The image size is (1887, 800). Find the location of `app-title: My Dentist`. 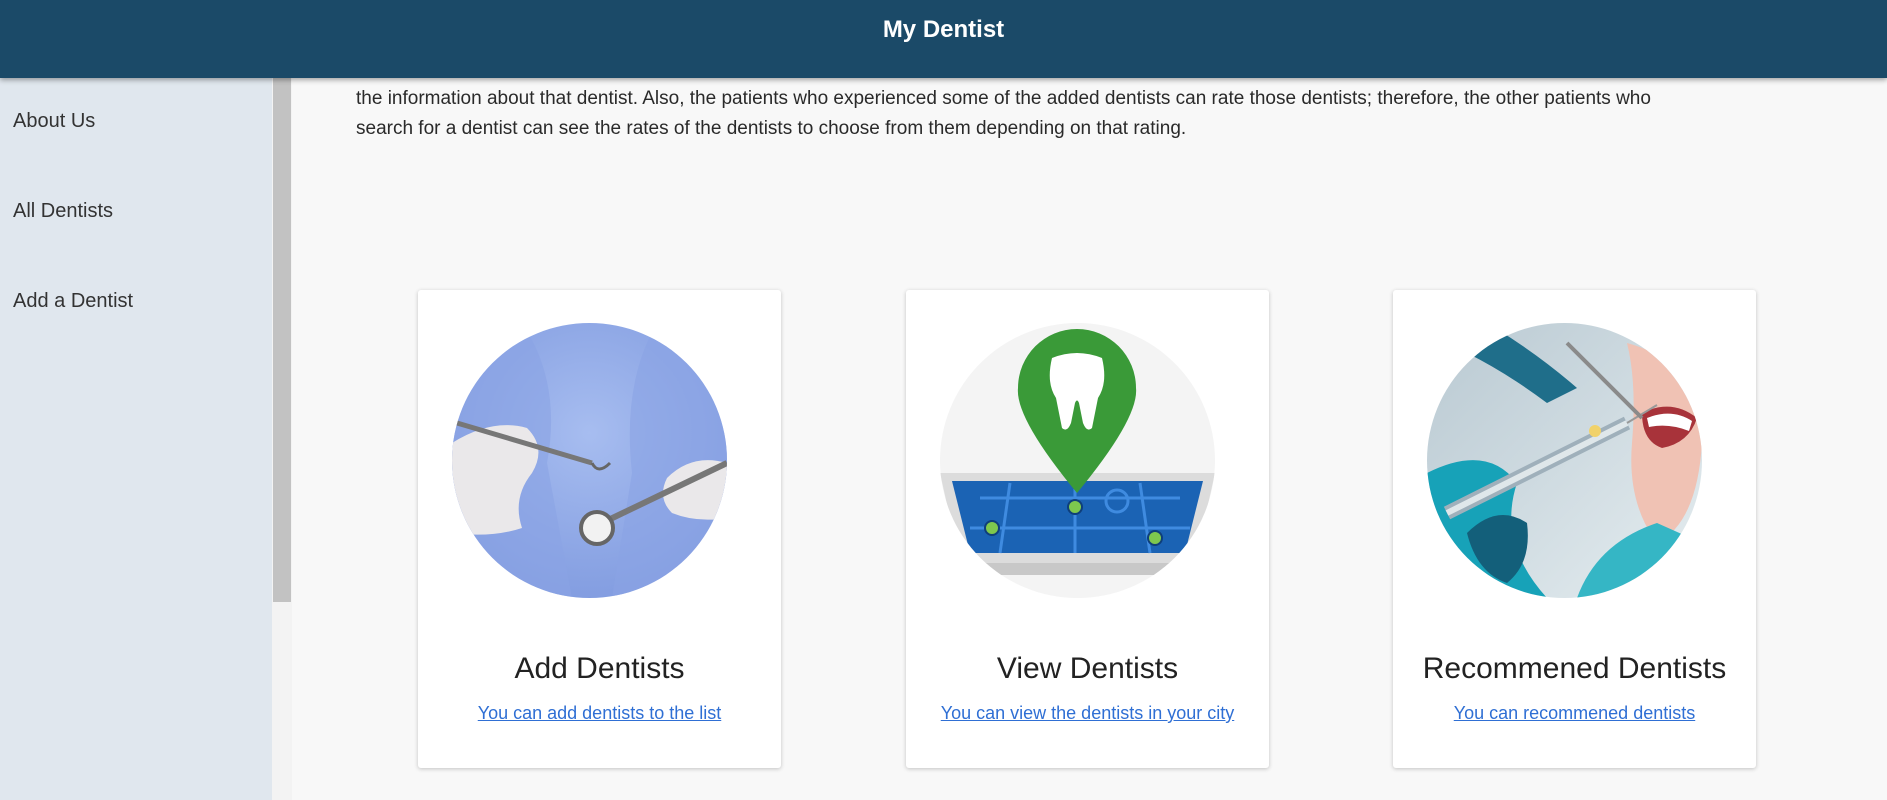

app-title: My Dentist is located at coordinates (943, 29).